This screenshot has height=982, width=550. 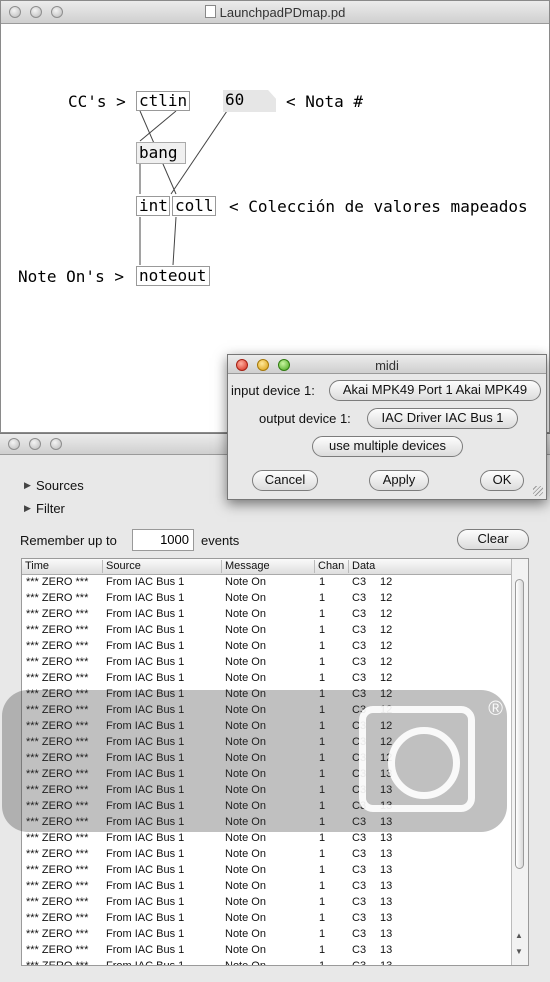 What do you see at coordinates (163, 540) in the screenshot?
I see `remember-count-field: 1000` at bounding box center [163, 540].